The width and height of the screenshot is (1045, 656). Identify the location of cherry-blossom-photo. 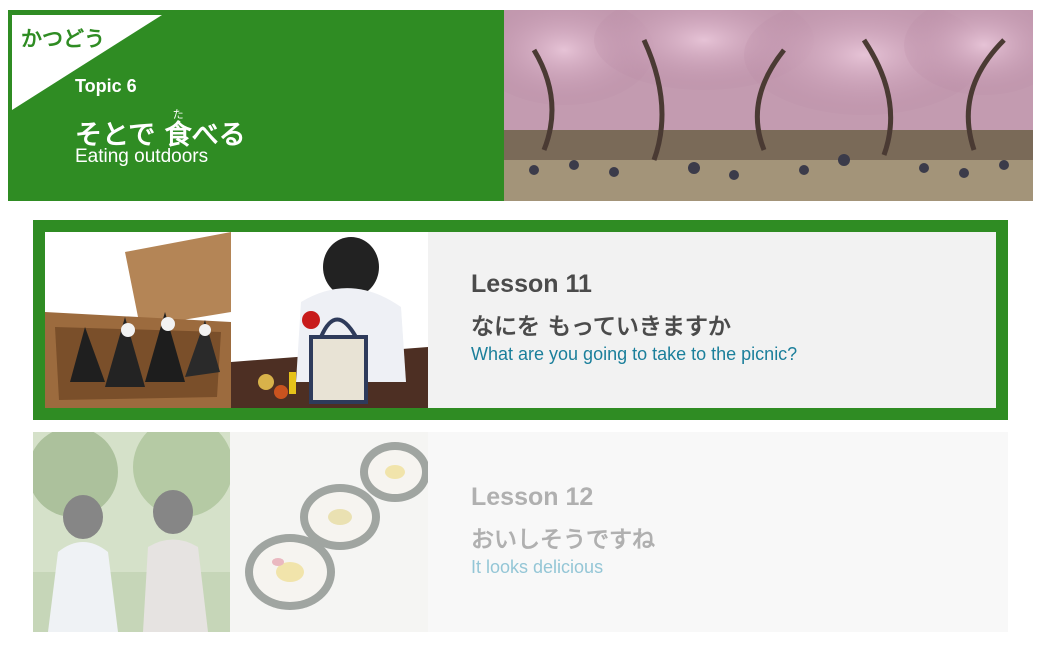
(768, 105).